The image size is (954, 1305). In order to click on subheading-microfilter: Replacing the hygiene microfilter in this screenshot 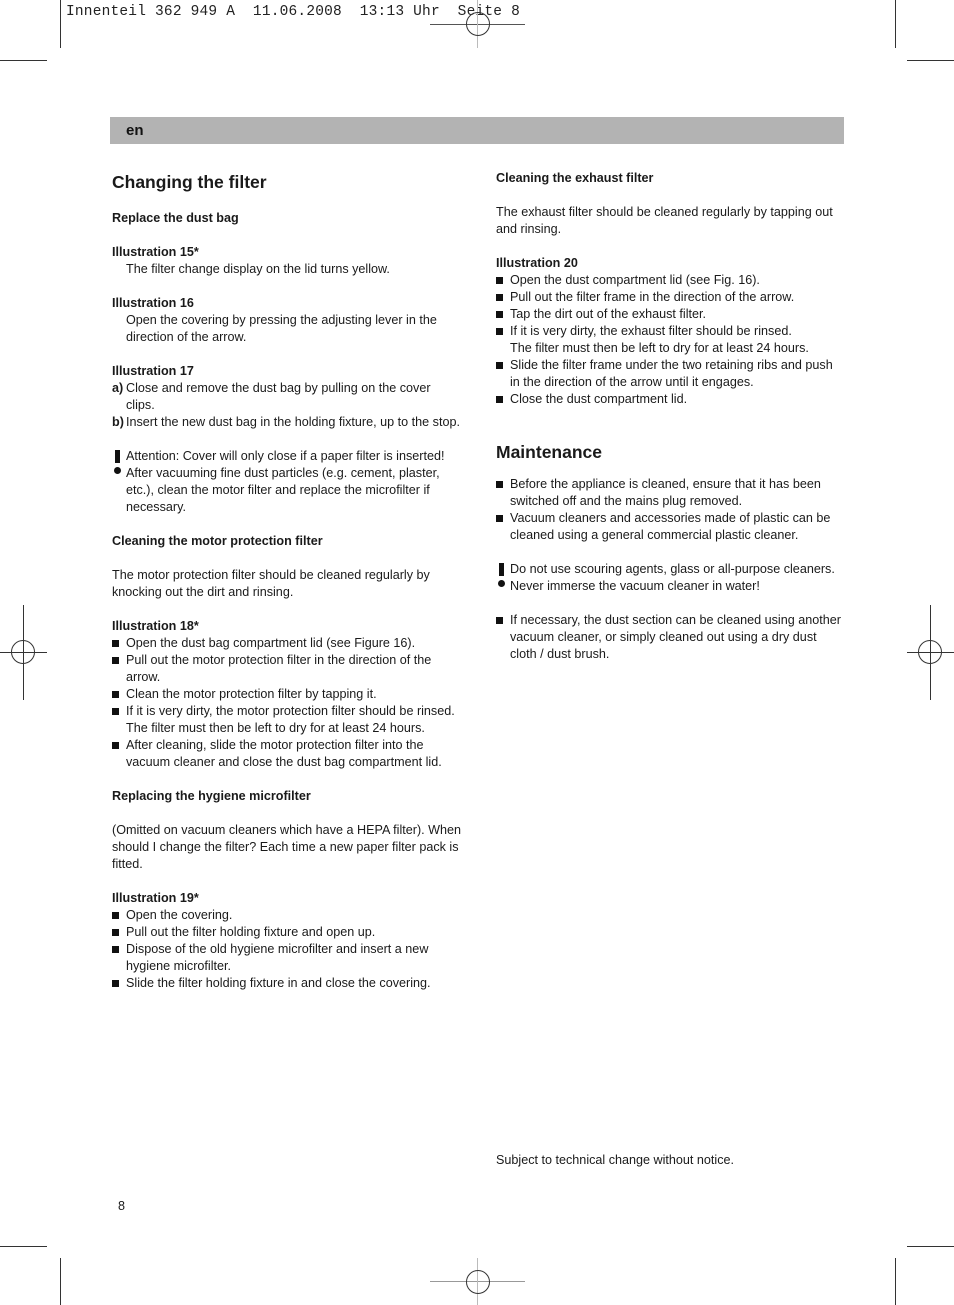, I will do `click(211, 796)`.